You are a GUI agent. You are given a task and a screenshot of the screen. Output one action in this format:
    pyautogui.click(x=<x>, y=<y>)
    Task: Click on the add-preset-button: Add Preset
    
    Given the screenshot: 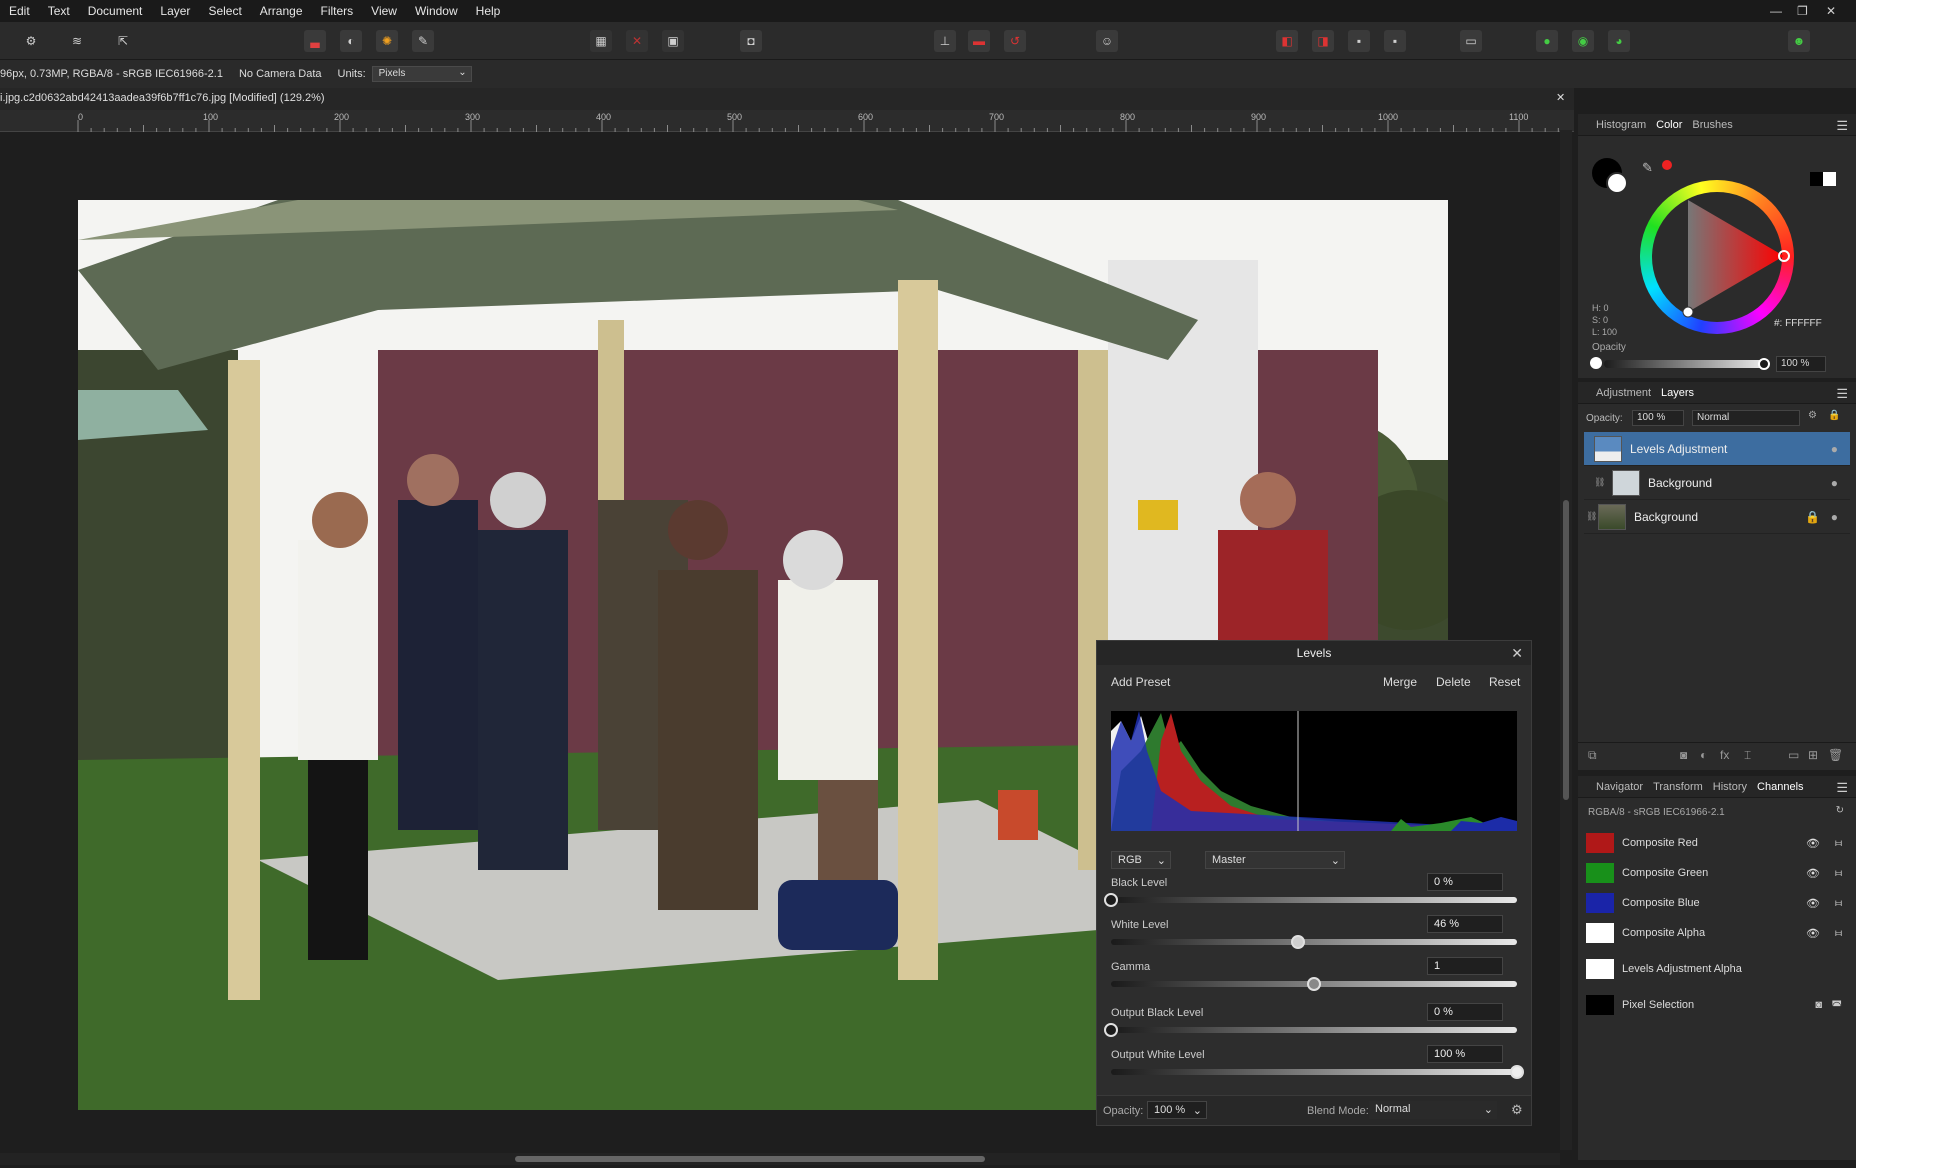 What is the action you would take?
    pyautogui.click(x=1140, y=682)
    